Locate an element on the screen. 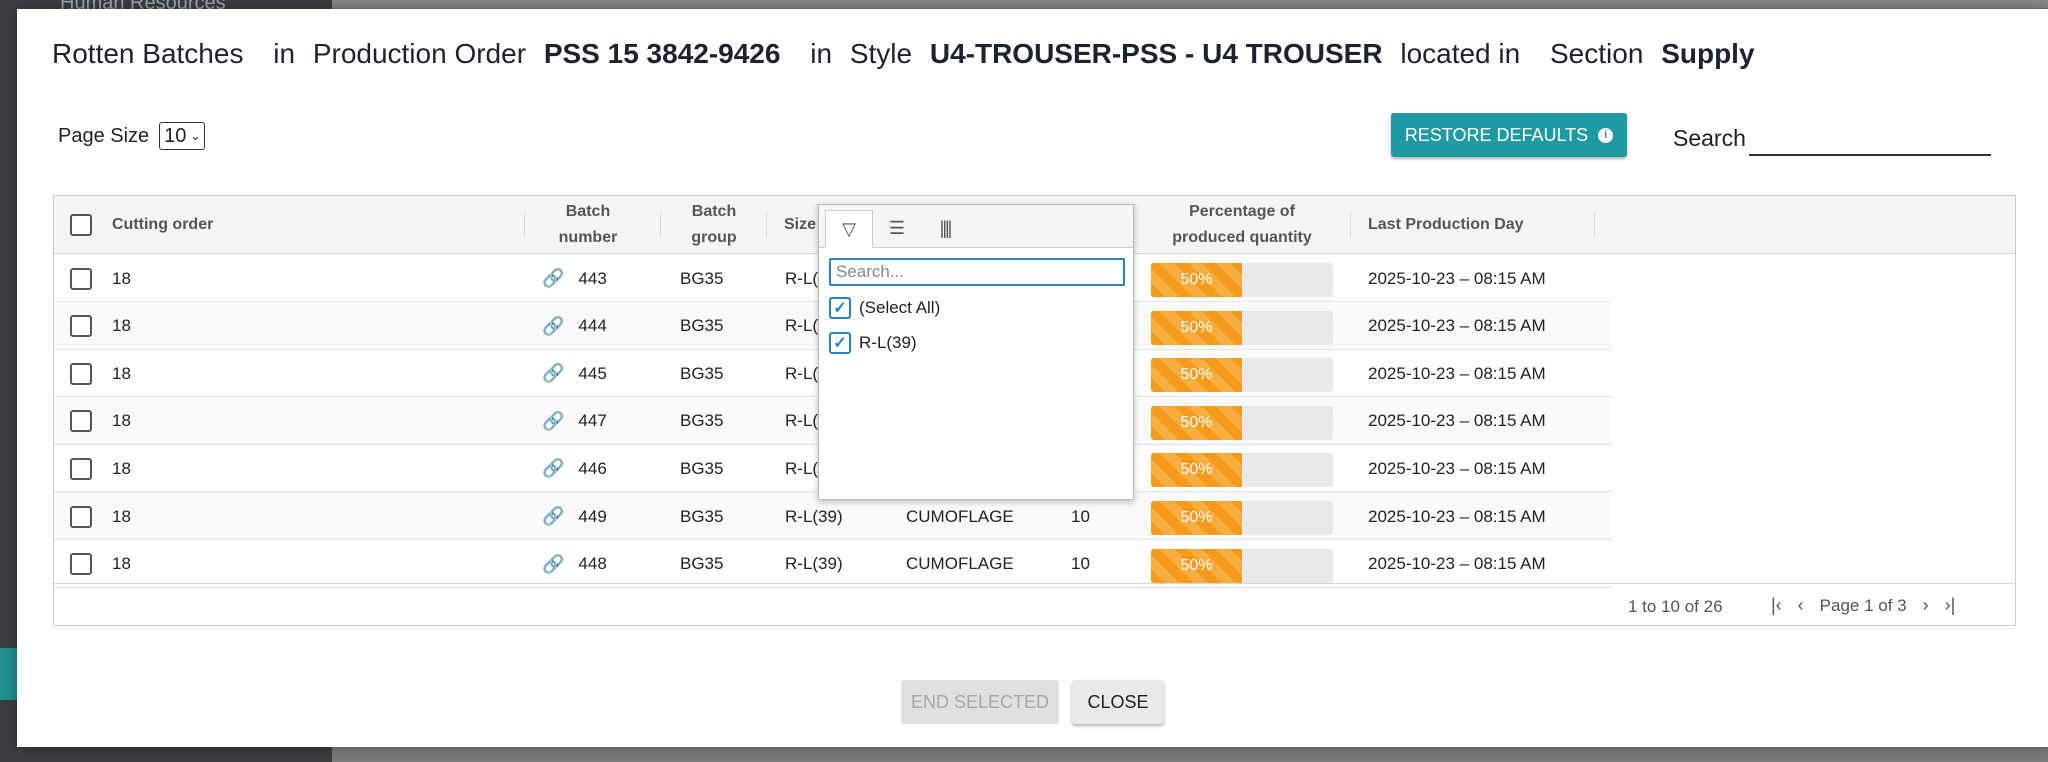 Image resolution: width=2048 pixels, height=762 pixels. page-size-select: 10 ⌄ is located at coordinates (182, 136).